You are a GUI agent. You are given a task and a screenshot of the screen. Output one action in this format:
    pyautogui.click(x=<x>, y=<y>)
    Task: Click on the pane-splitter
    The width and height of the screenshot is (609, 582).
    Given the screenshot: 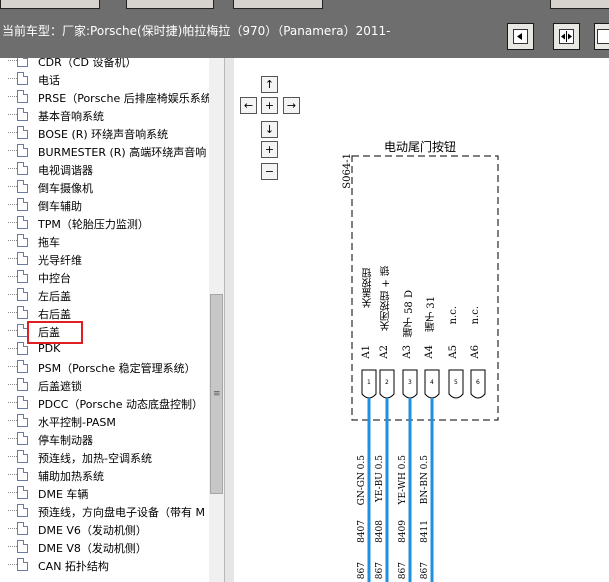 What is the action you would take?
    pyautogui.click(x=229, y=320)
    